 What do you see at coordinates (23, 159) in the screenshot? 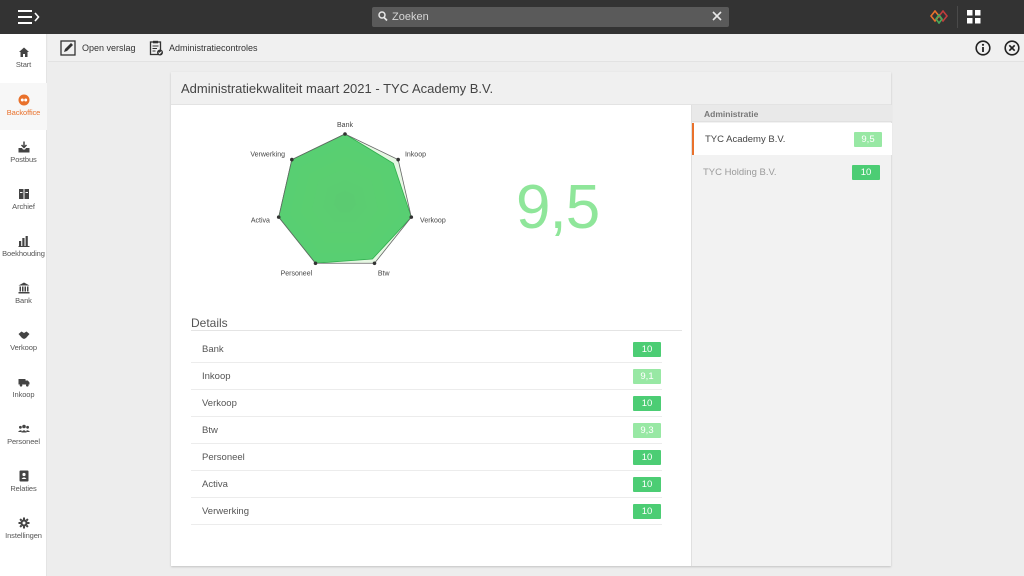
I see `sidebar-item-label: Postbus` at bounding box center [23, 159].